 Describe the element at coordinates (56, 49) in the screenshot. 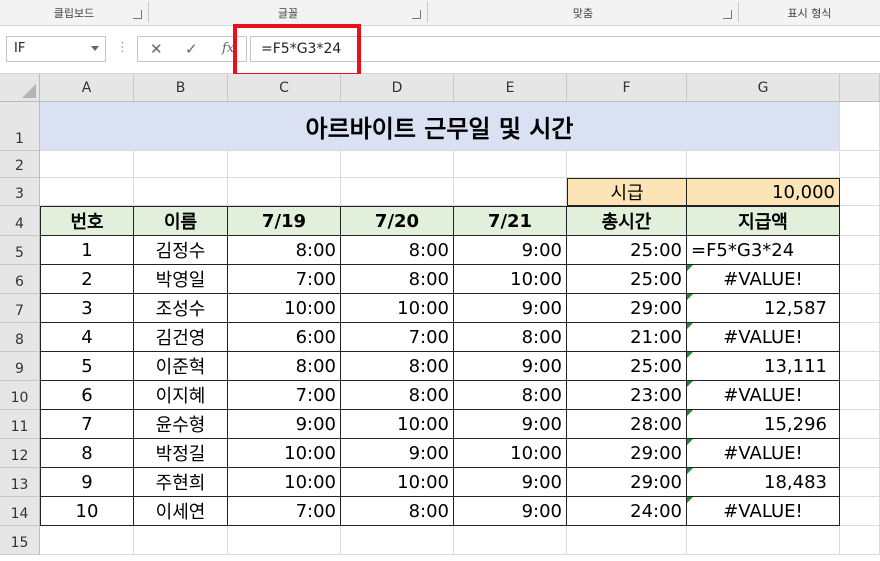

I see `name-box: IF` at that location.